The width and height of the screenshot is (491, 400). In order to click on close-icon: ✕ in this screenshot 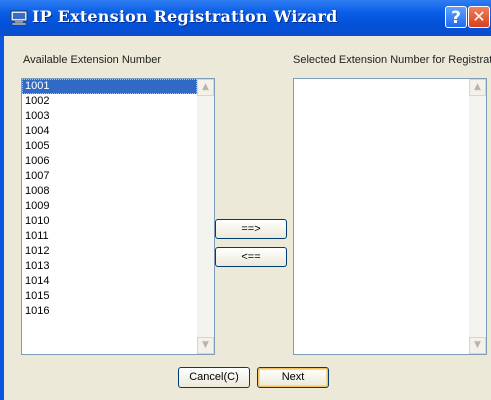, I will do `click(479, 16)`.